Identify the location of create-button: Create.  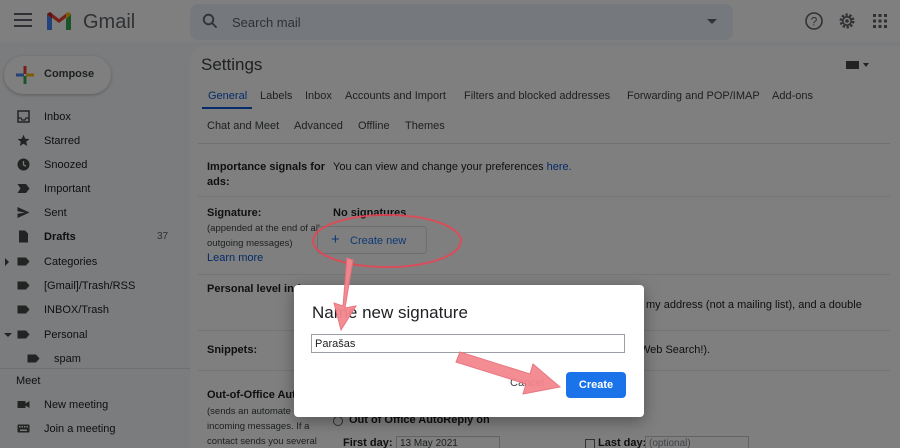
(596, 385).